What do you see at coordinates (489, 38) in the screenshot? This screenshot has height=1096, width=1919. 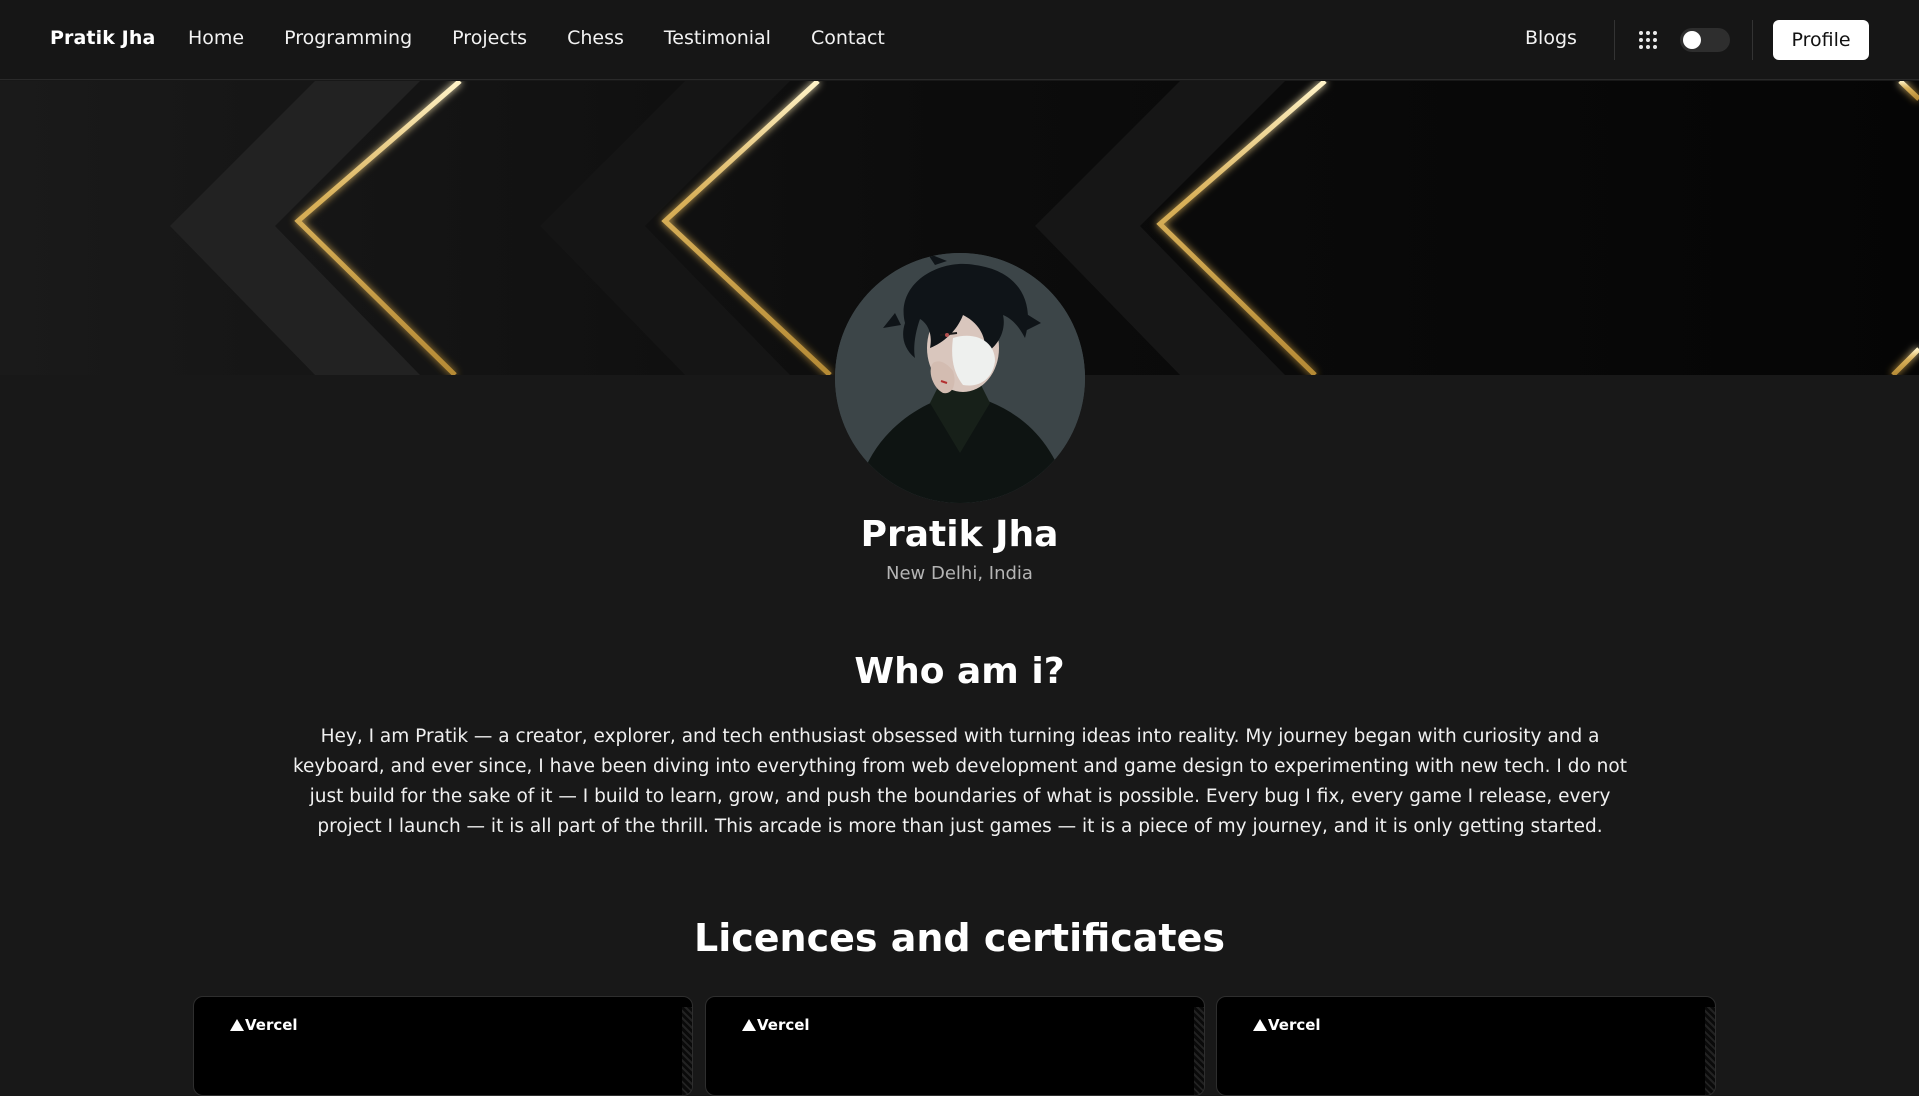 I see `nav-link-projects: Projects` at bounding box center [489, 38].